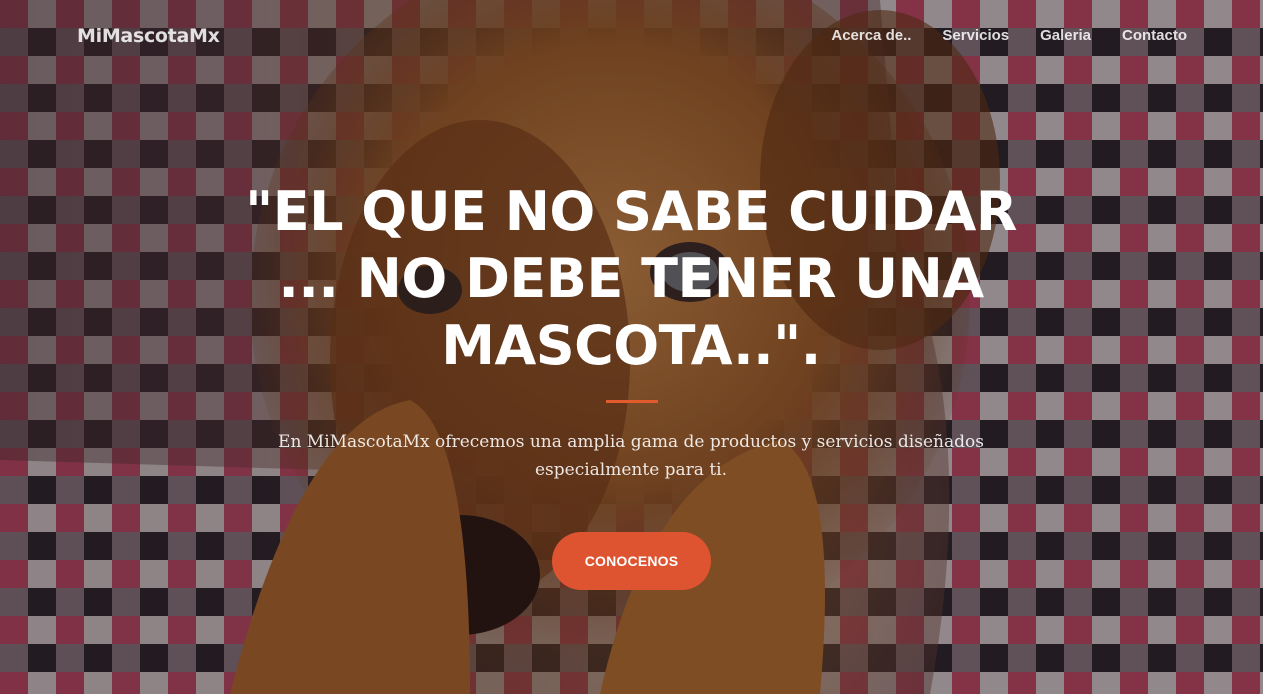 The height and width of the screenshot is (694, 1263). Describe the element at coordinates (975, 35) in the screenshot. I see `nav-link-servicios: Servicios` at that location.